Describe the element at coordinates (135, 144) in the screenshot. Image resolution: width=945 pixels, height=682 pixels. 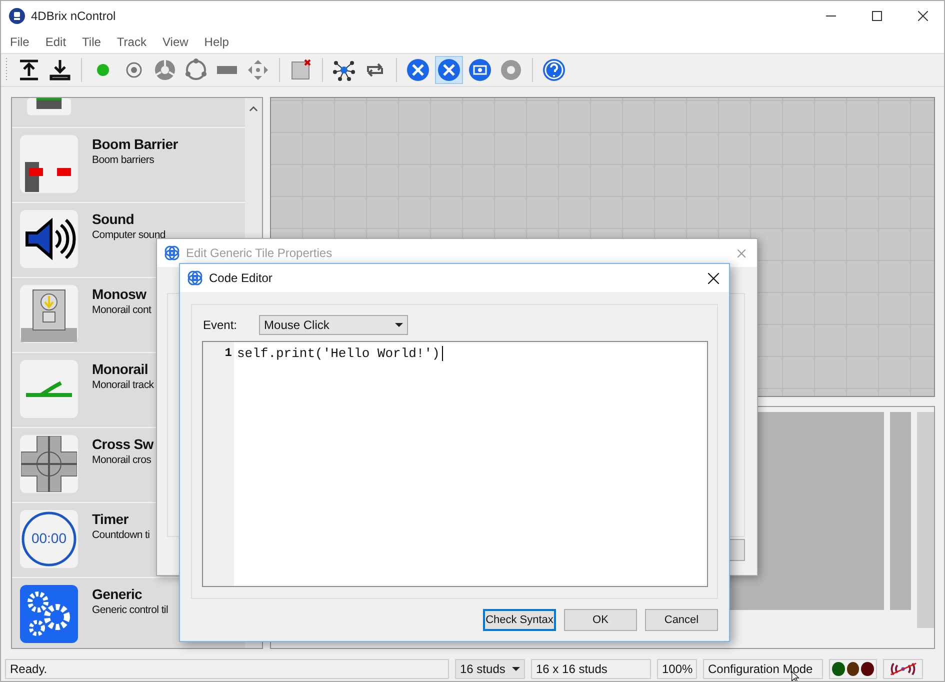
I see `tile-title: Boom Barrier` at that location.